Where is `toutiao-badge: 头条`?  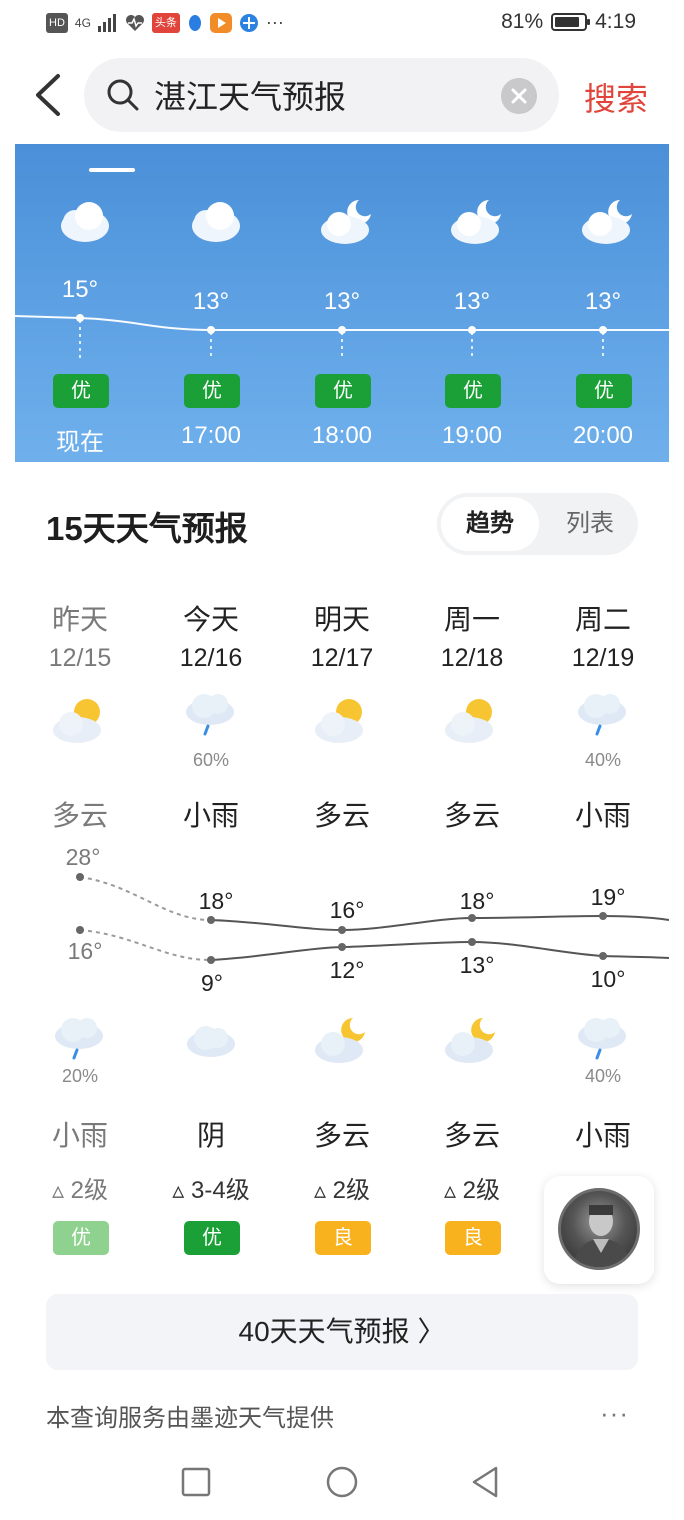
toutiao-badge: 头条 is located at coordinates (165, 22).